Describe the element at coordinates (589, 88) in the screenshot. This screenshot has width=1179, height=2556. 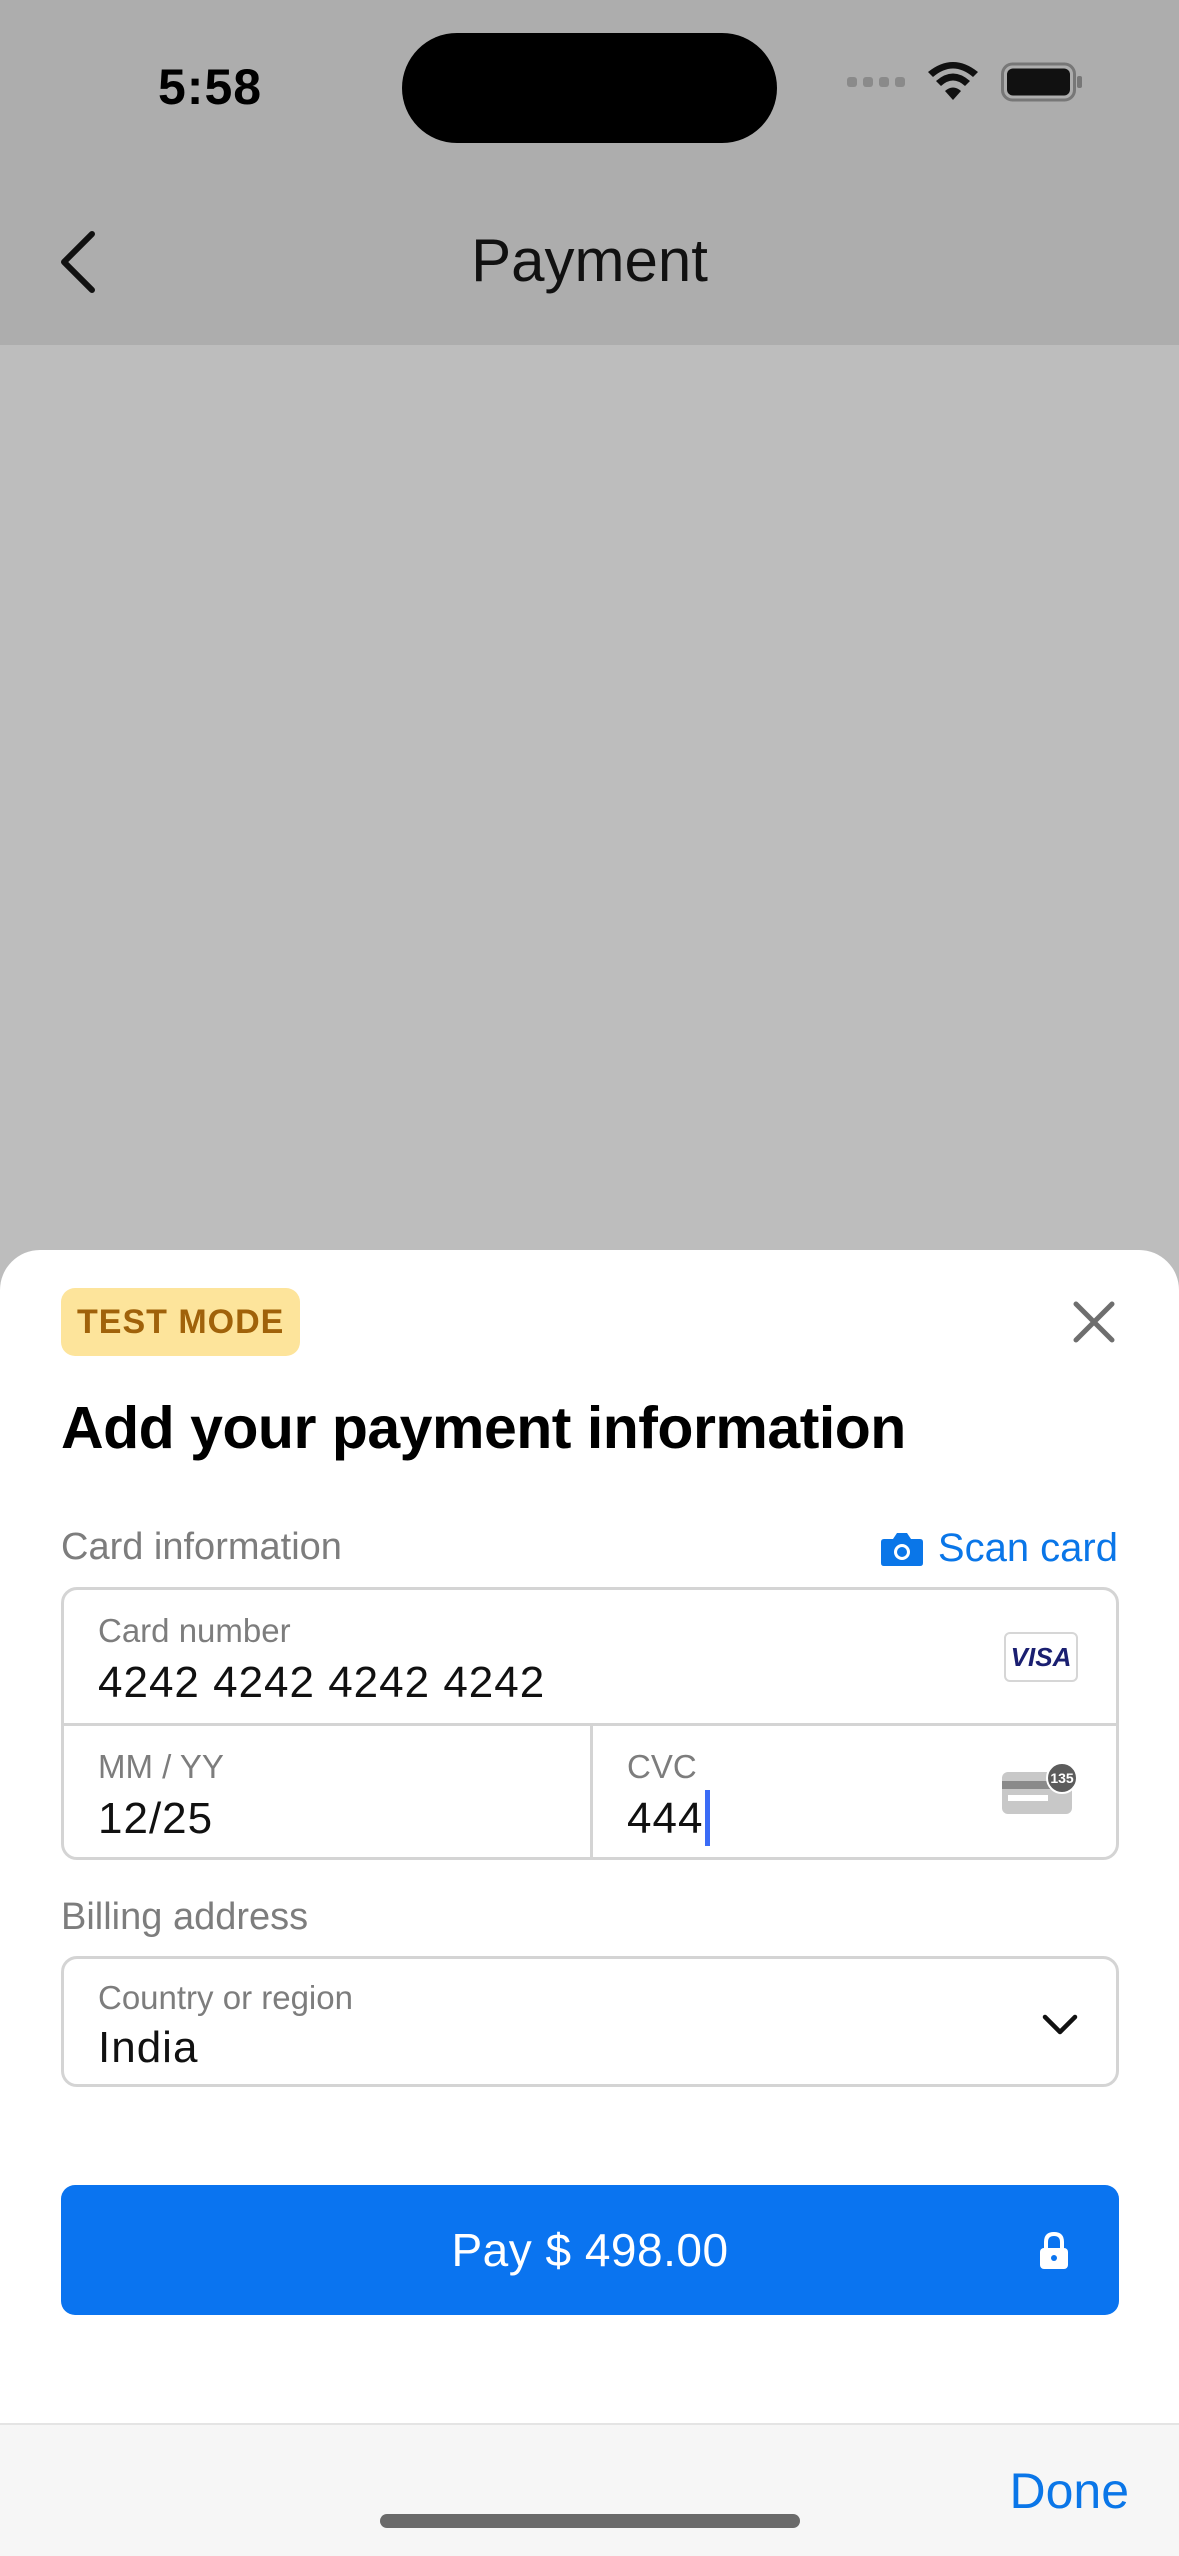
I see `dynamic-island` at that location.